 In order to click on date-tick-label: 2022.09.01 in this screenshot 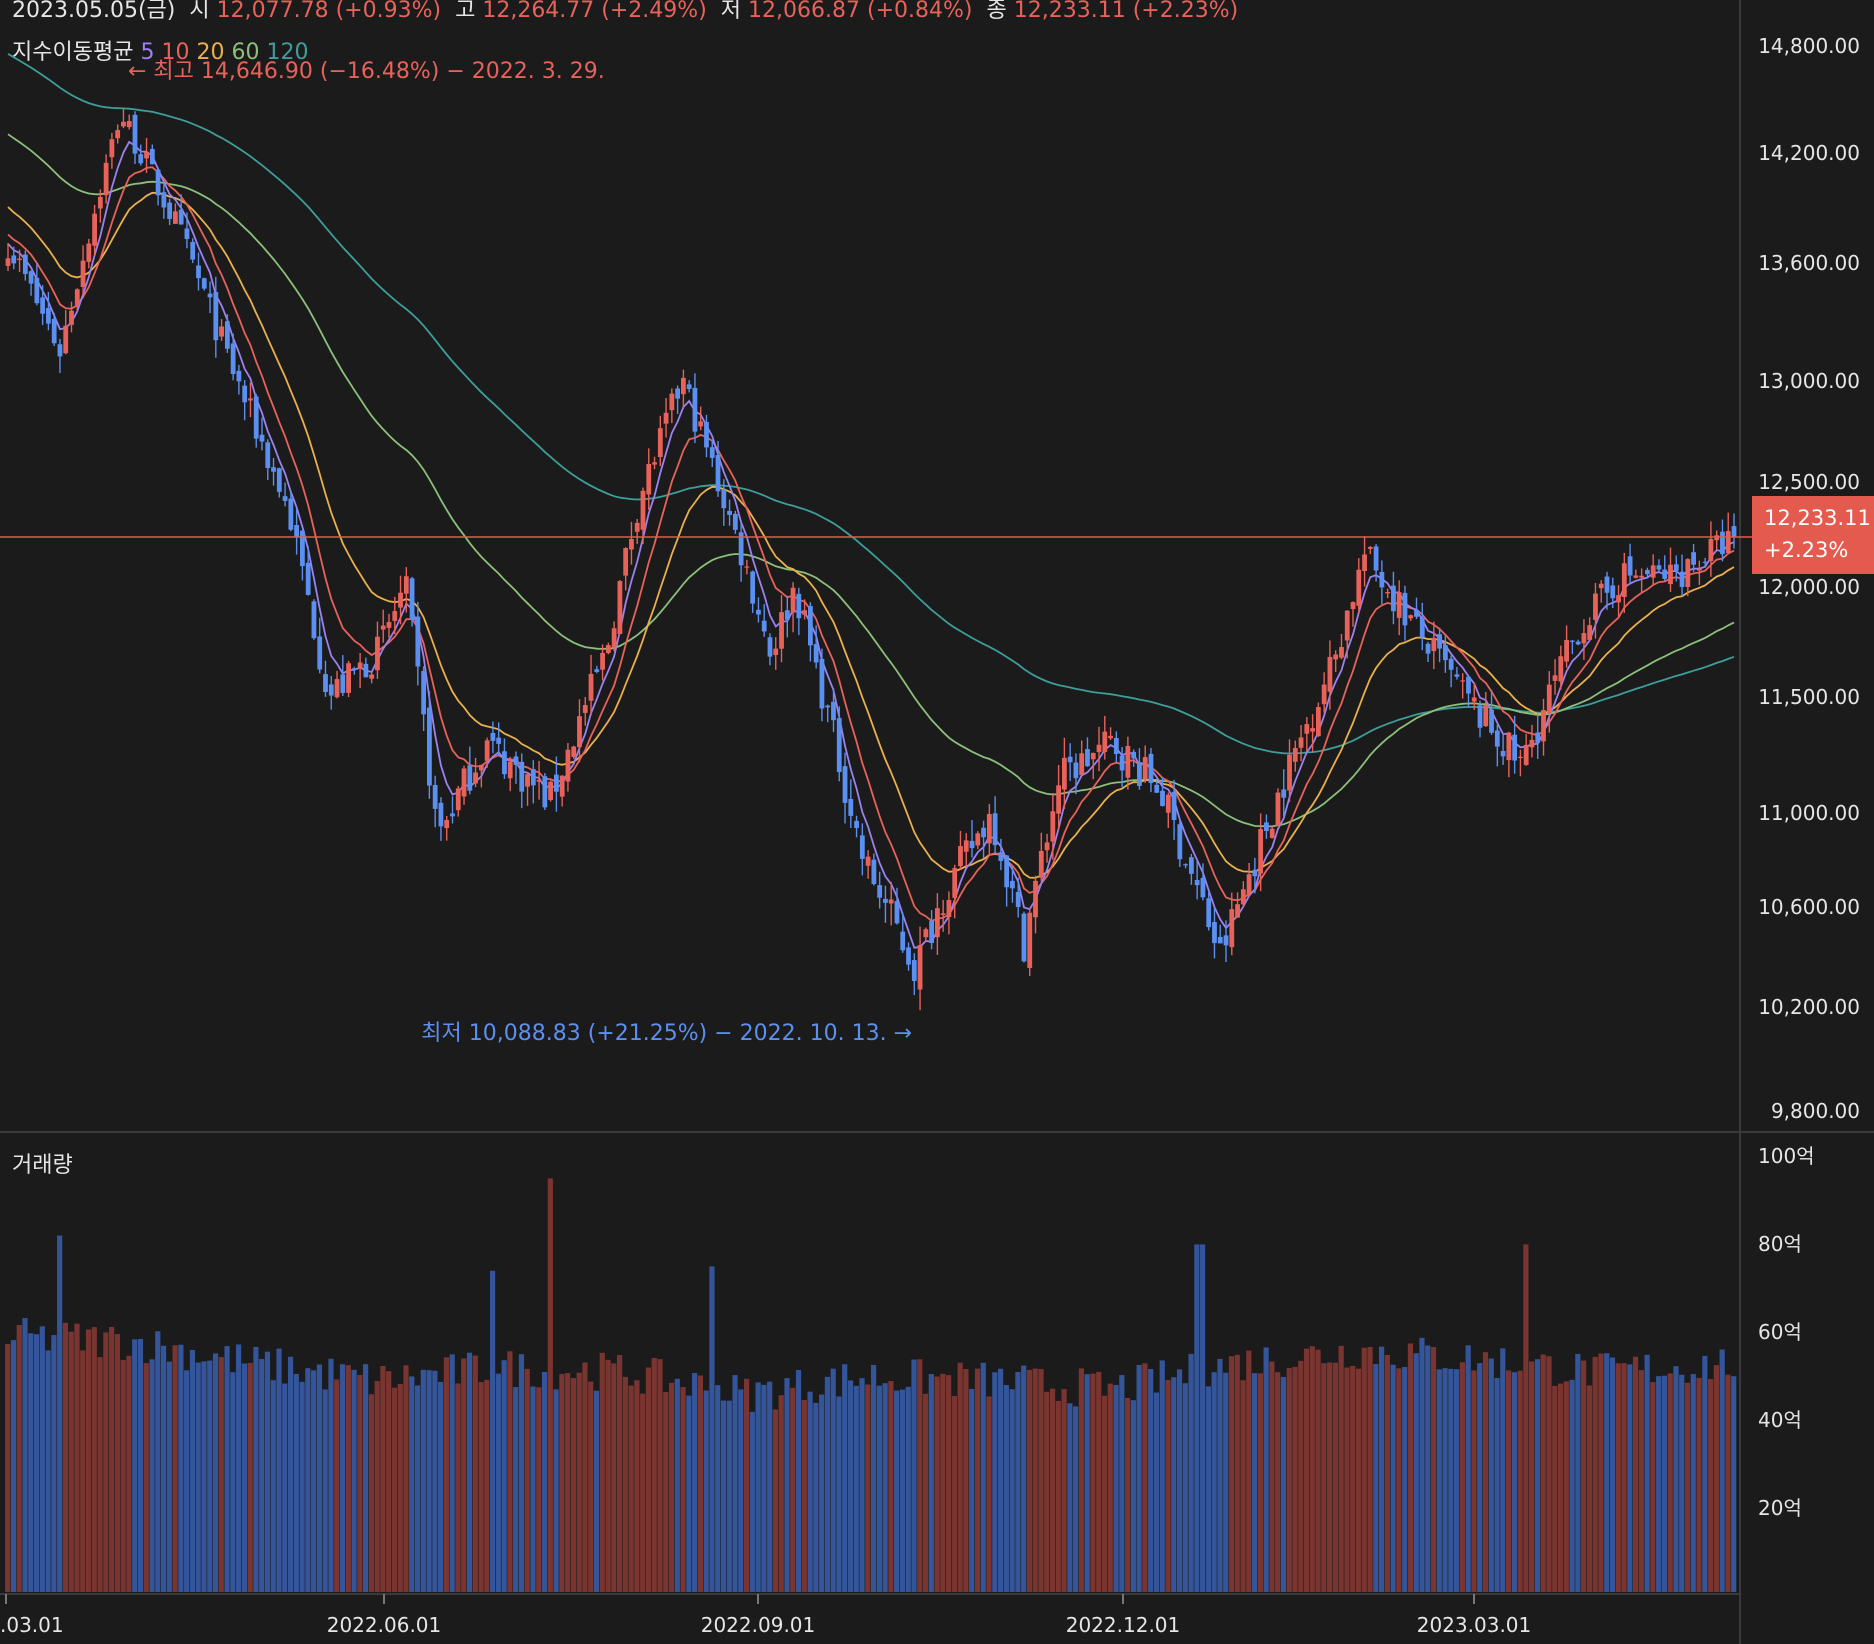, I will do `click(758, 1625)`.